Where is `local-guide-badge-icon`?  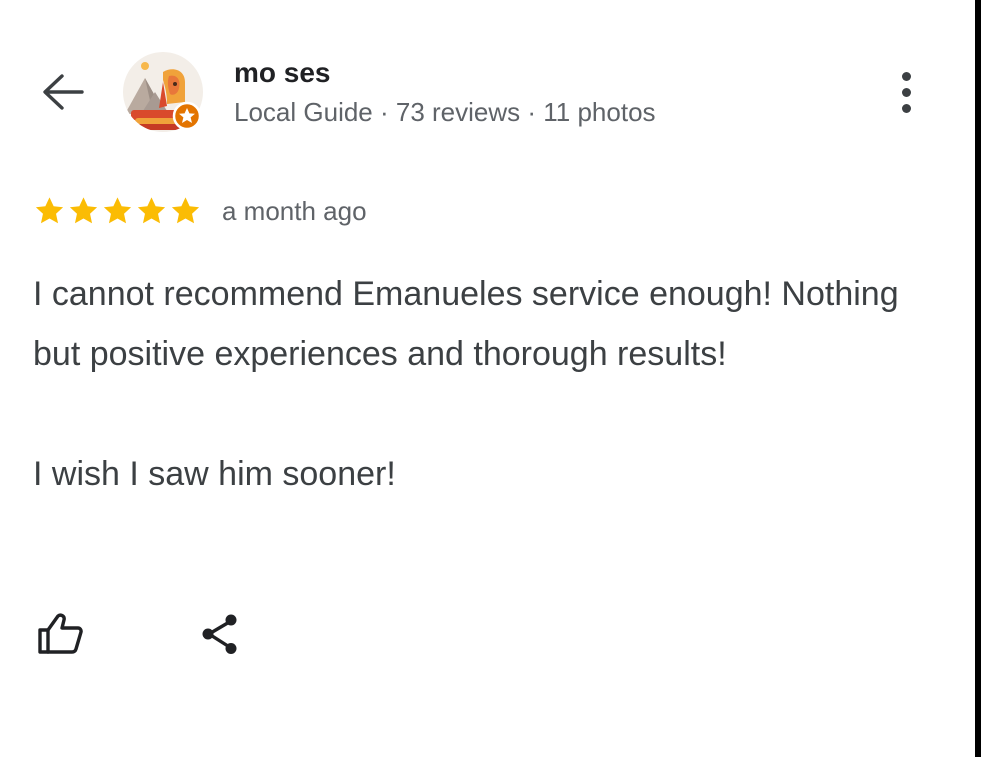 local-guide-badge-icon is located at coordinates (187, 116).